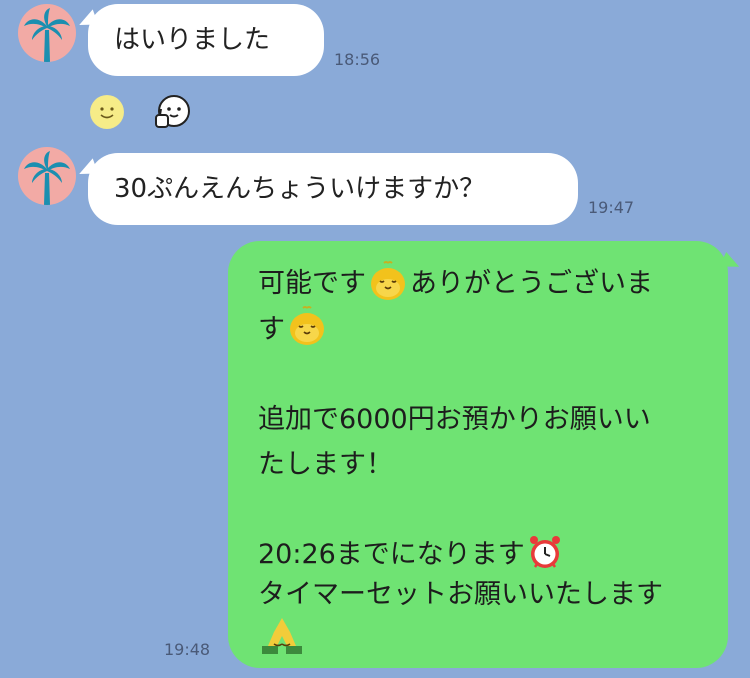 Image resolution: width=750 pixels, height=678 pixels. I want to click on message-timestamp: 19:47, so click(611, 207).